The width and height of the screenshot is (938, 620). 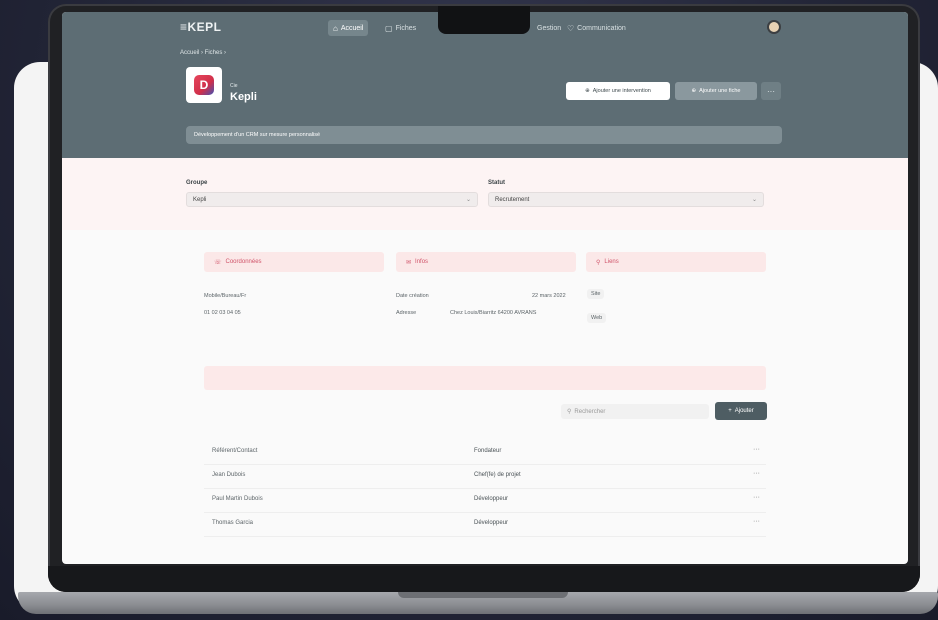 I want to click on nav-item-accueil: ⌂ Accueil, so click(x=348, y=28).